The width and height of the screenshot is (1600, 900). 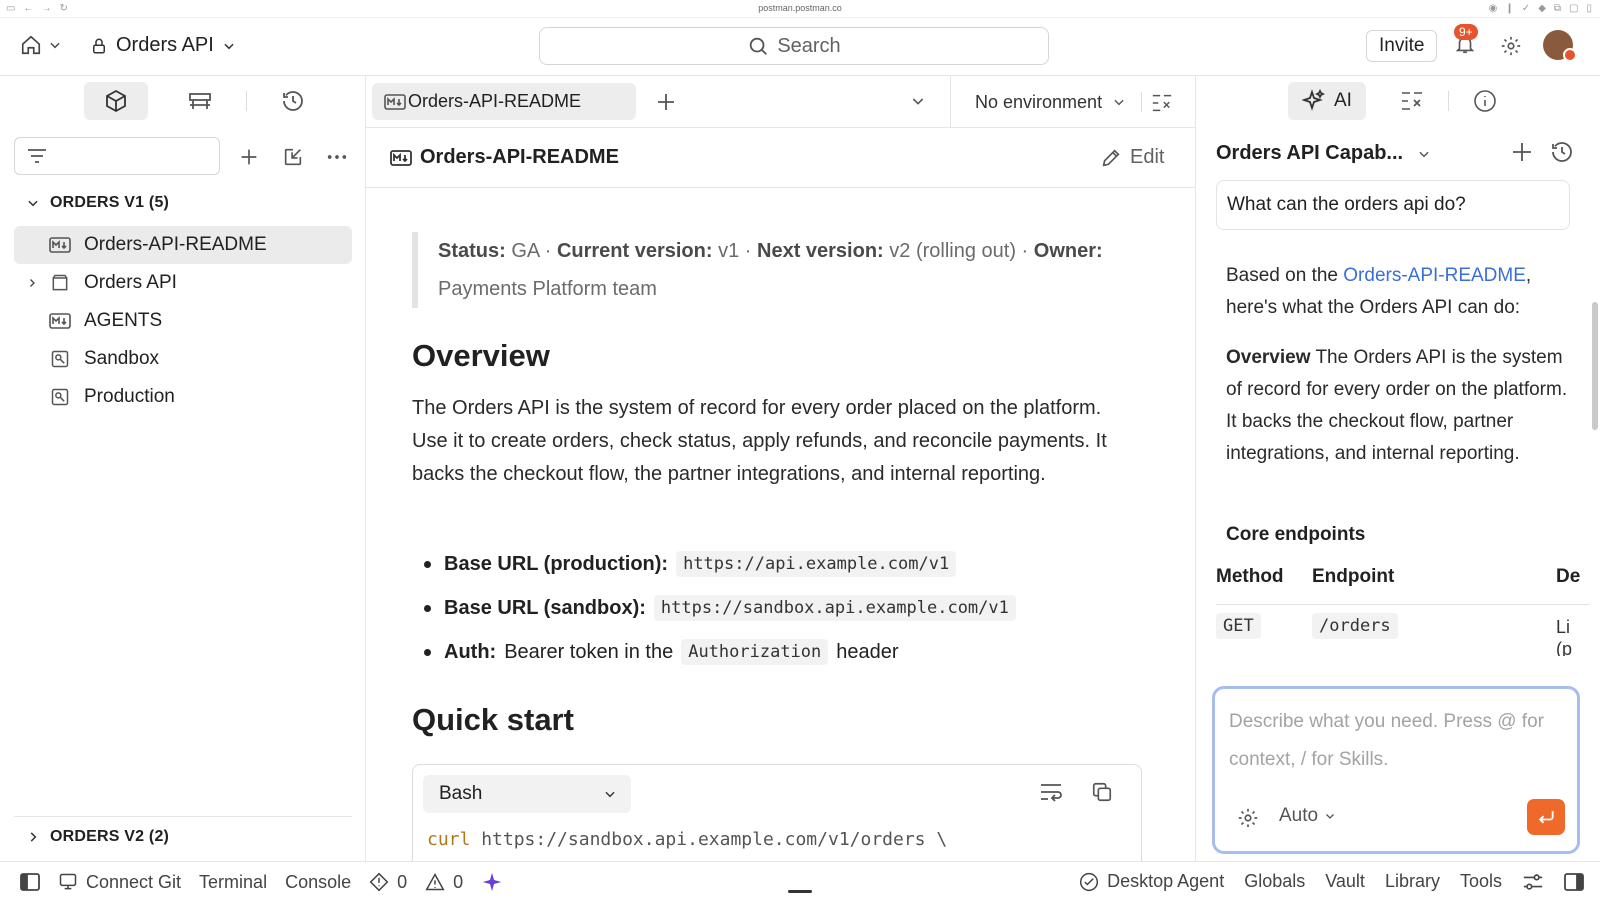 I want to click on new-tab-icon, so click(x=666, y=102).